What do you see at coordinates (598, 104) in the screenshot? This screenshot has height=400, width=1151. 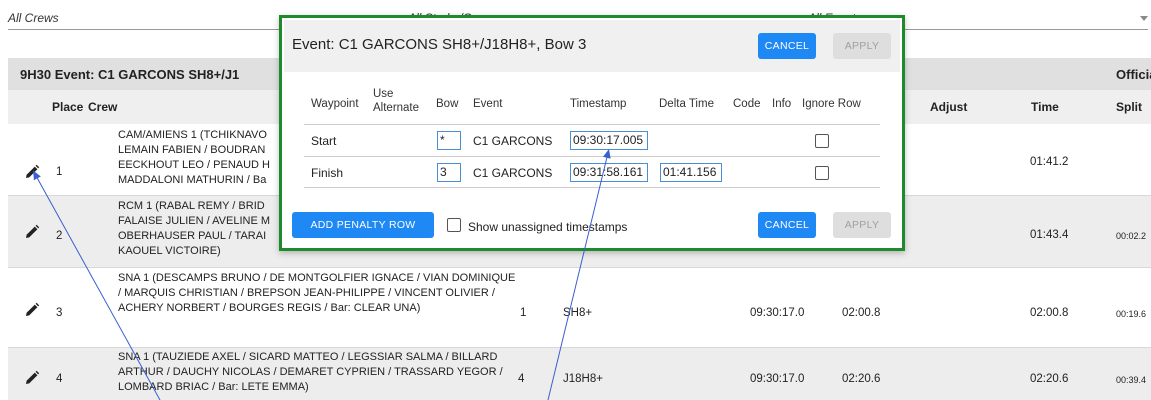 I see `header-timestamp: Timestamp` at bounding box center [598, 104].